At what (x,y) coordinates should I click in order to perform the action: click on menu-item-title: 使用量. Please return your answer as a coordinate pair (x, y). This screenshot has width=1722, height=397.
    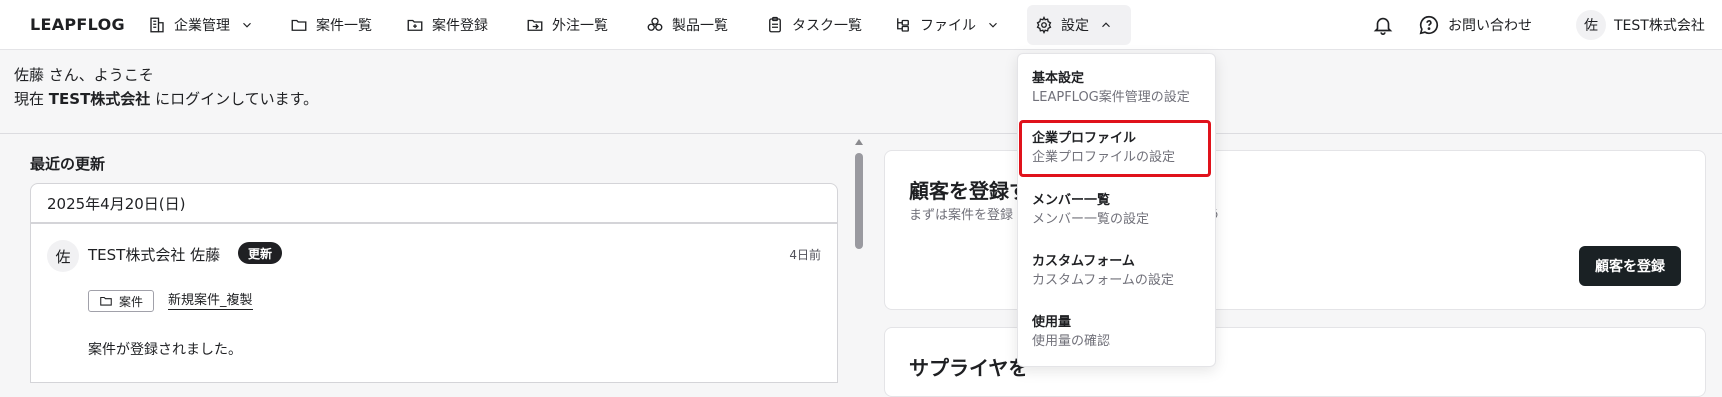
    Looking at the image, I should click on (1052, 322).